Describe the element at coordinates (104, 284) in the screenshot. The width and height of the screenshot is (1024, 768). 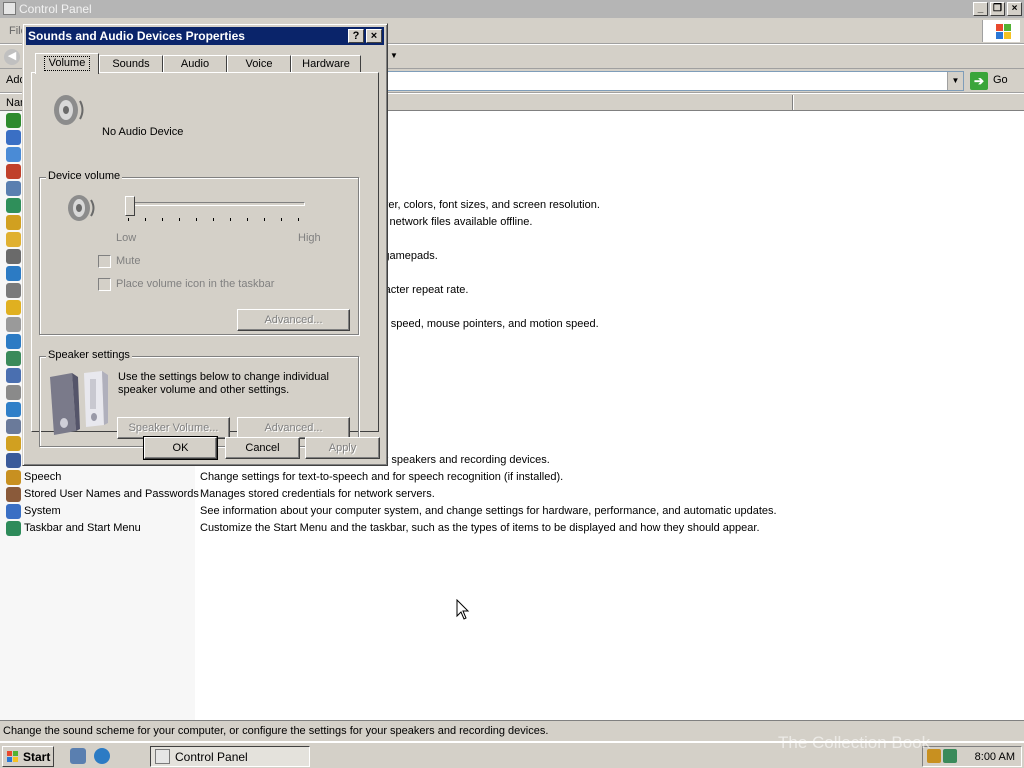
I see `place-volume-icon-checkbox` at that location.